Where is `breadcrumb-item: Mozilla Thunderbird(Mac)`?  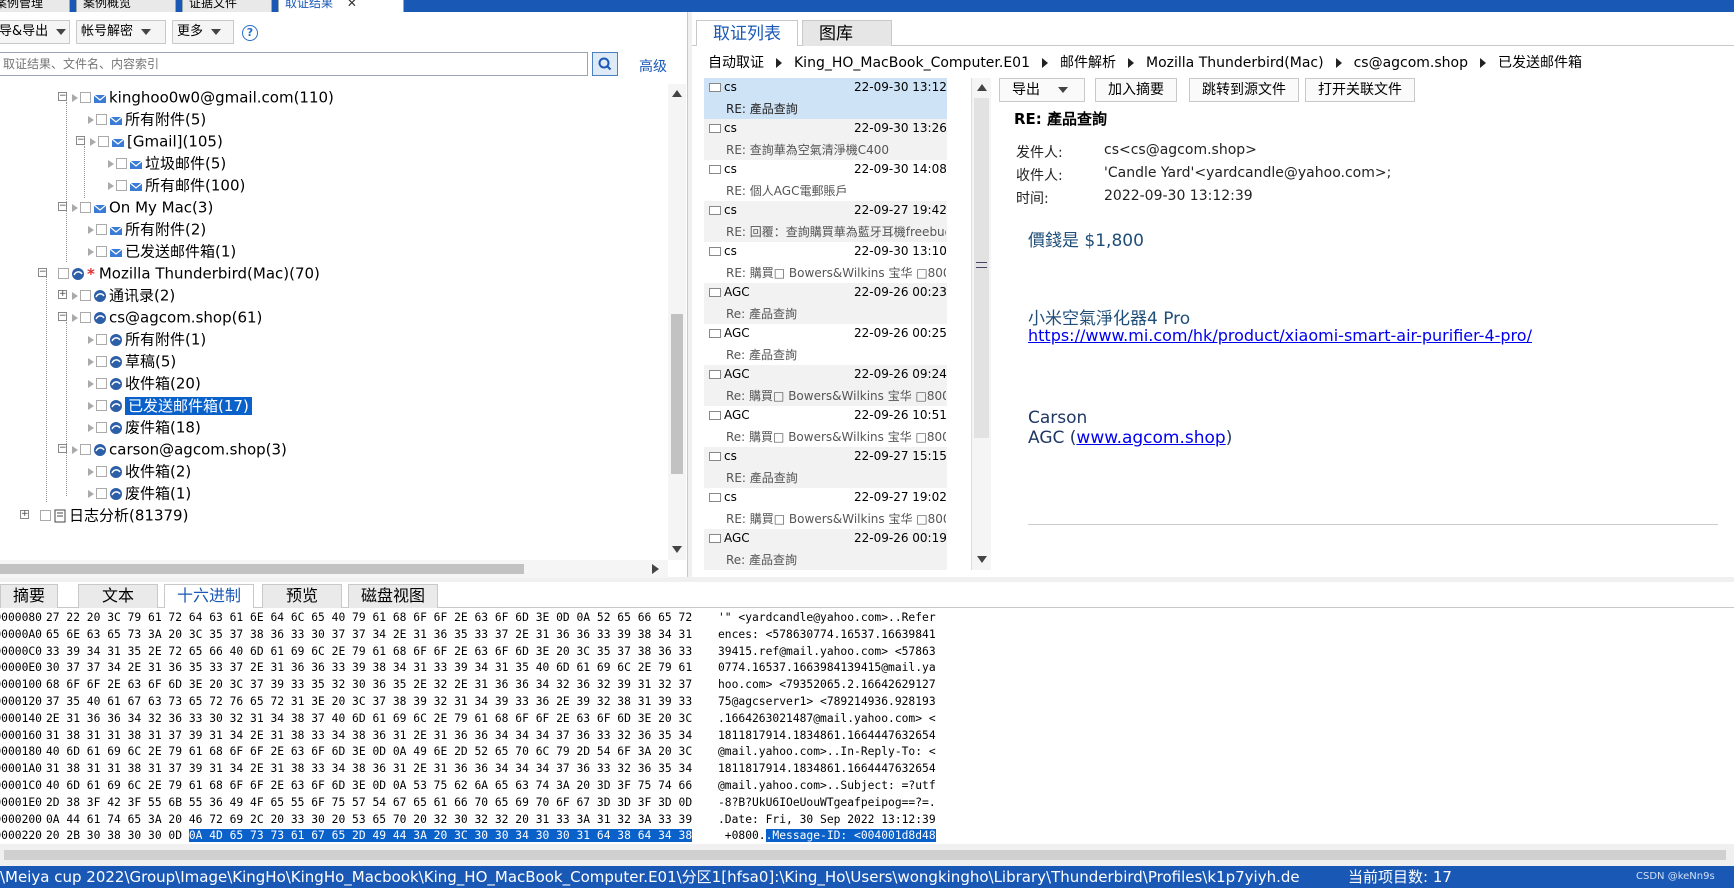 breadcrumb-item: Mozilla Thunderbird(Mac) is located at coordinates (1235, 63).